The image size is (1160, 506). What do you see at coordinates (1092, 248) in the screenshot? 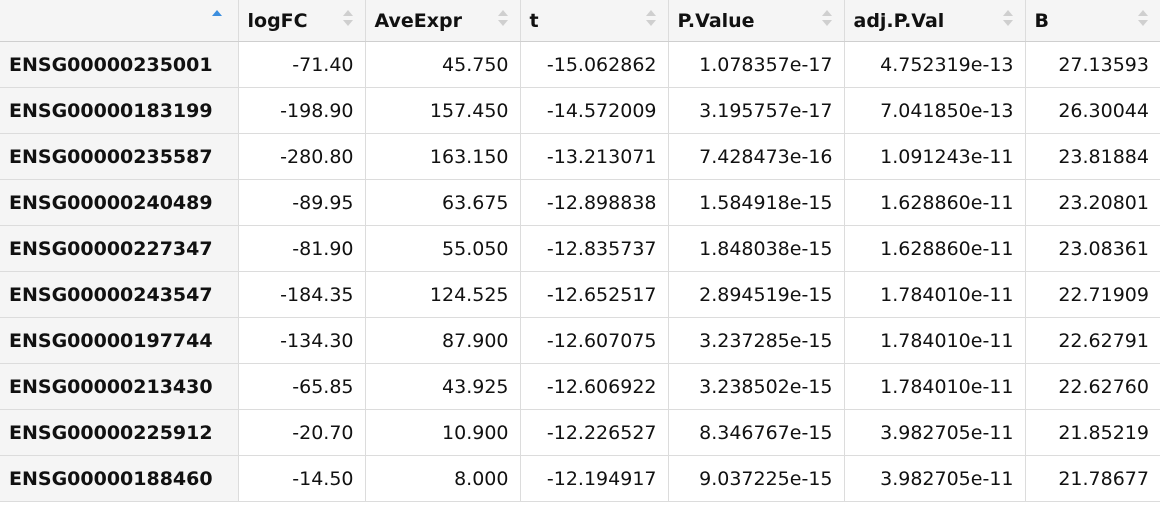
I see `b-cell: 23.08361` at bounding box center [1092, 248].